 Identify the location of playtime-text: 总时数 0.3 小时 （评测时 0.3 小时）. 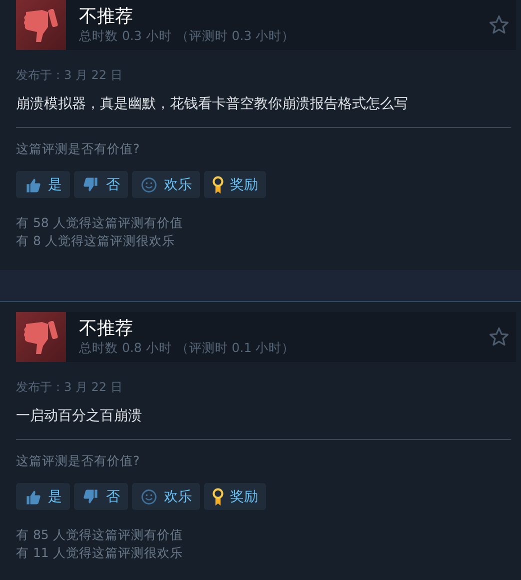
(187, 36).